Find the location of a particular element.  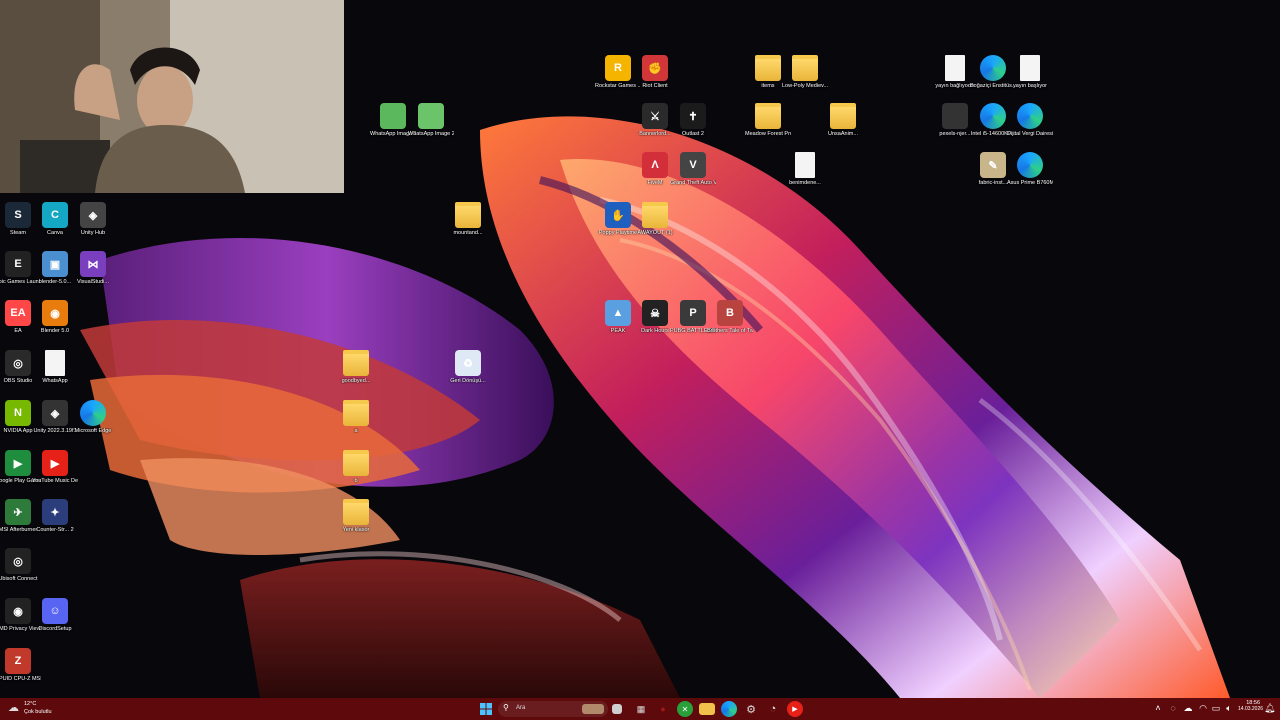

unsaanim-folder-icon is located at coordinates (843, 116).